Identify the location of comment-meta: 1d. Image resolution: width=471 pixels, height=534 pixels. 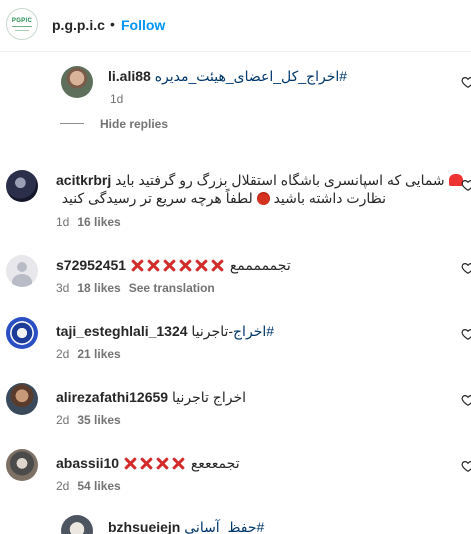
(116, 99).